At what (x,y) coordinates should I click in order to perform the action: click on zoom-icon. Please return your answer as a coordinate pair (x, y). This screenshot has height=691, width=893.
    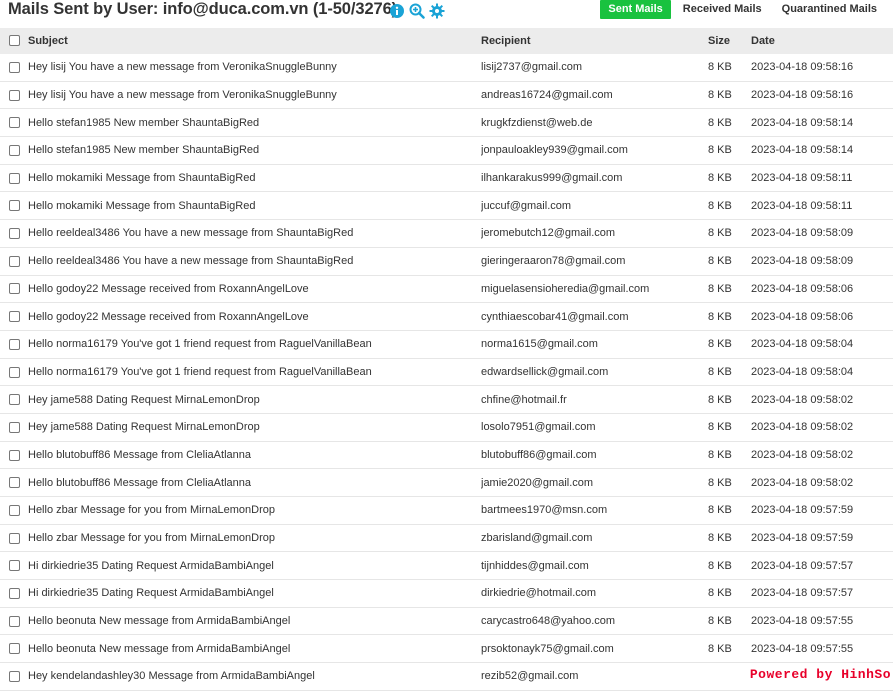
    Looking at the image, I should click on (417, 11).